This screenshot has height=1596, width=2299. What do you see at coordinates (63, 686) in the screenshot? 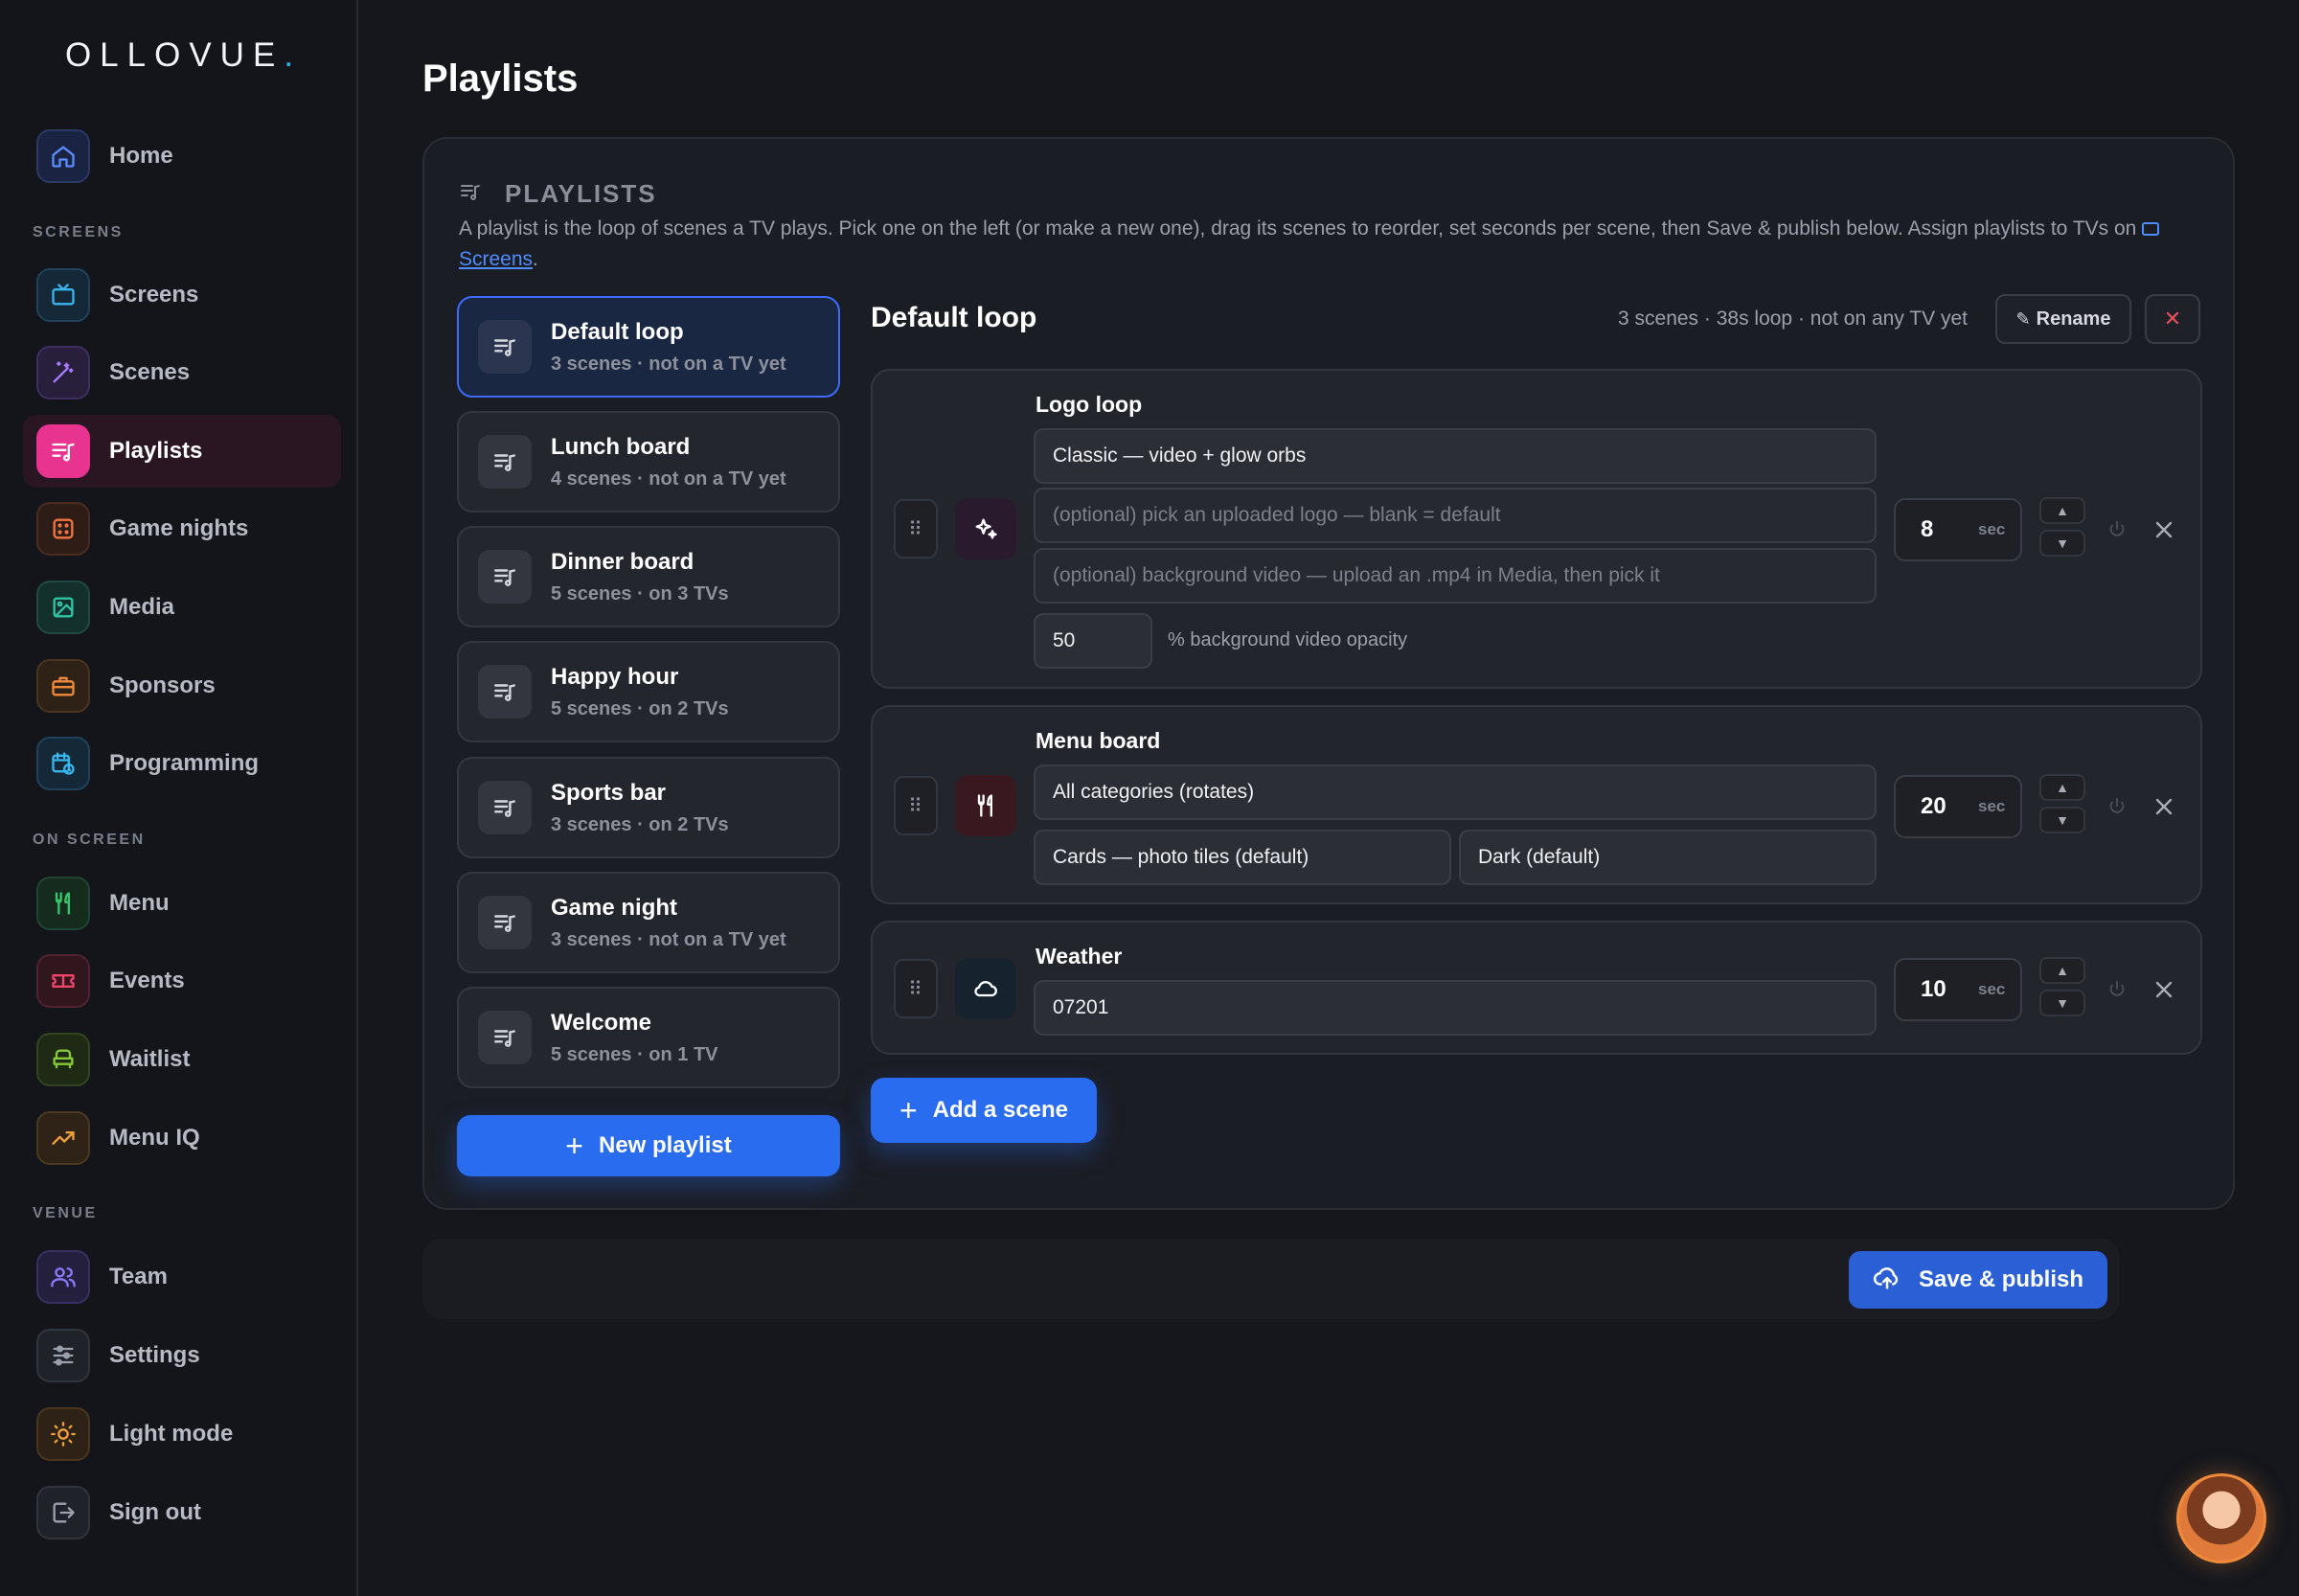
I see `briefcase-icon` at bounding box center [63, 686].